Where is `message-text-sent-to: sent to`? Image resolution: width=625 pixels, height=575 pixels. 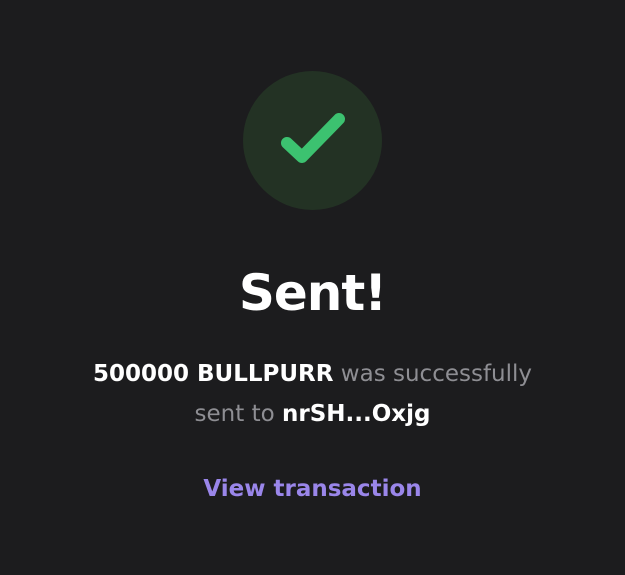 message-text-sent-to: sent to is located at coordinates (238, 414).